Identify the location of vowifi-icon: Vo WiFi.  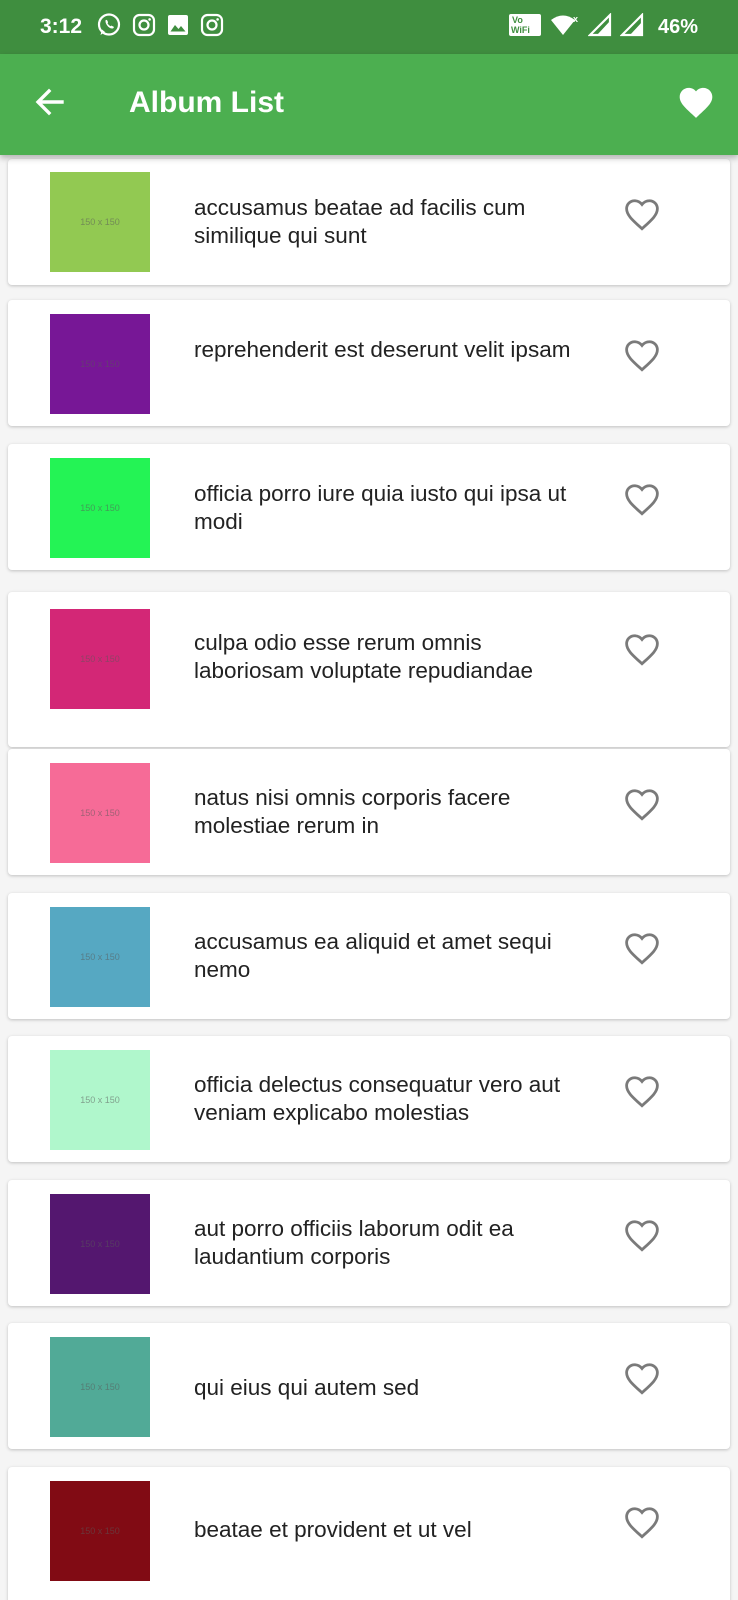
(525, 27).